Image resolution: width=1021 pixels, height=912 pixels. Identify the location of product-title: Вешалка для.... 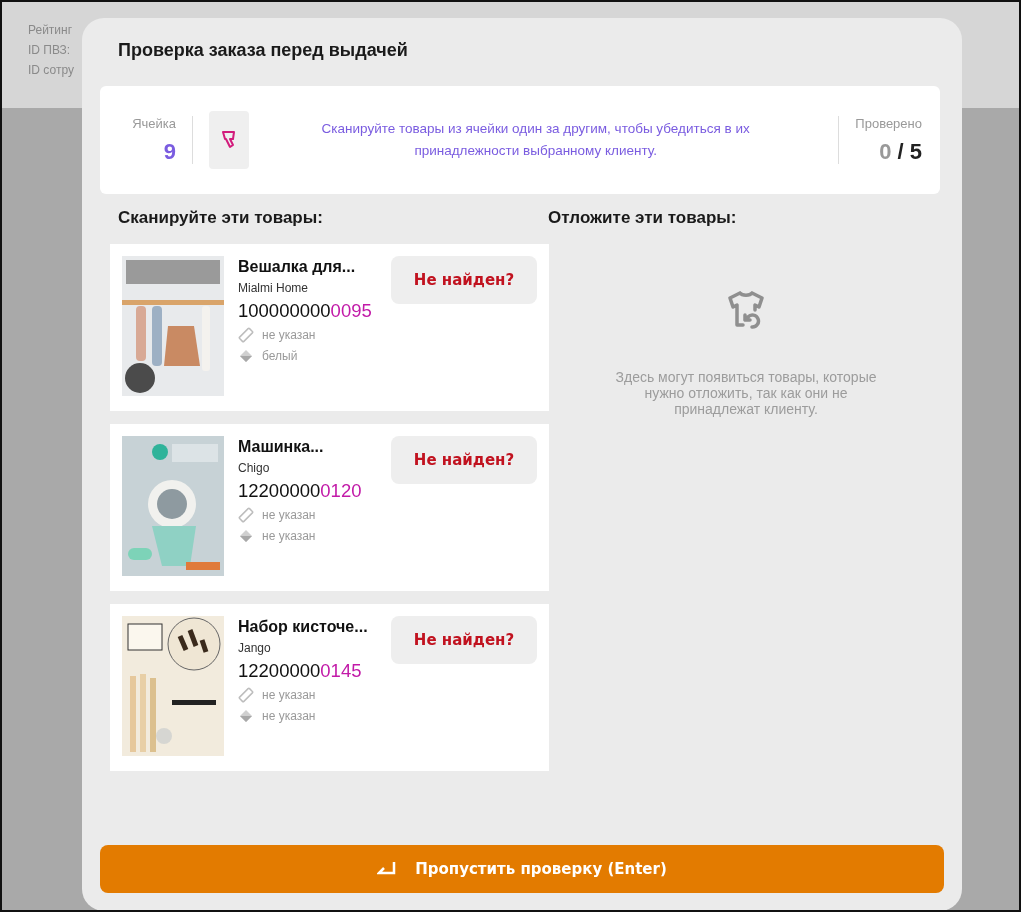
(297, 267).